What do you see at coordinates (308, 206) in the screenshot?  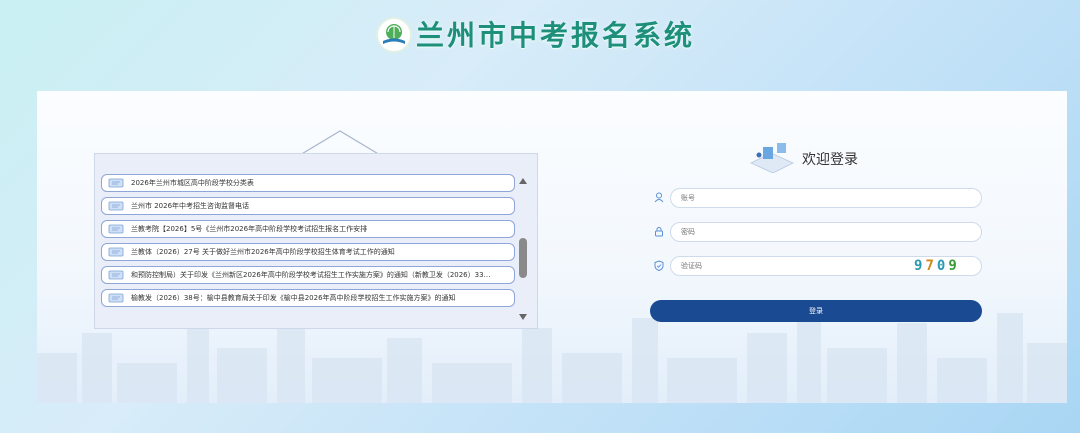 I see `notice-item: 兰州市 2026年中考招生咨询监督电话` at bounding box center [308, 206].